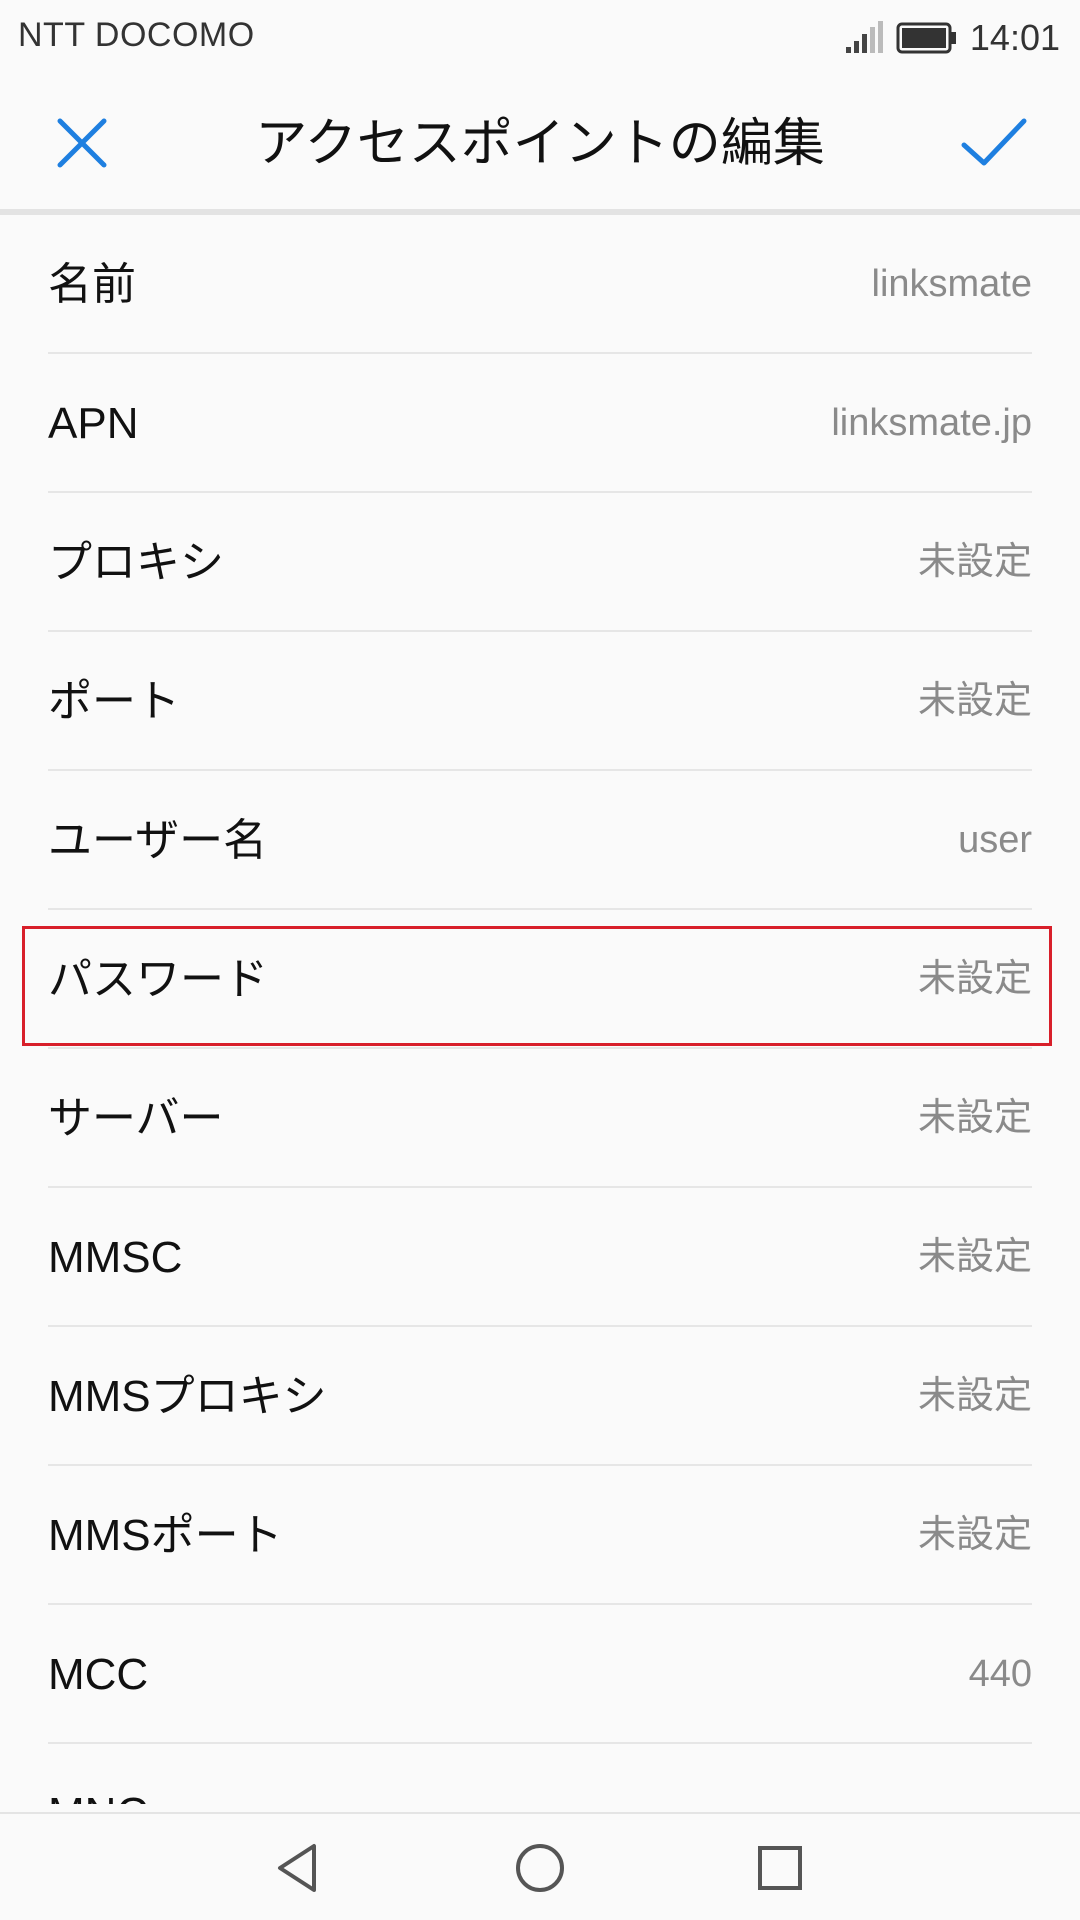  Describe the element at coordinates (93, 423) in the screenshot. I see `field-label: APN` at that location.